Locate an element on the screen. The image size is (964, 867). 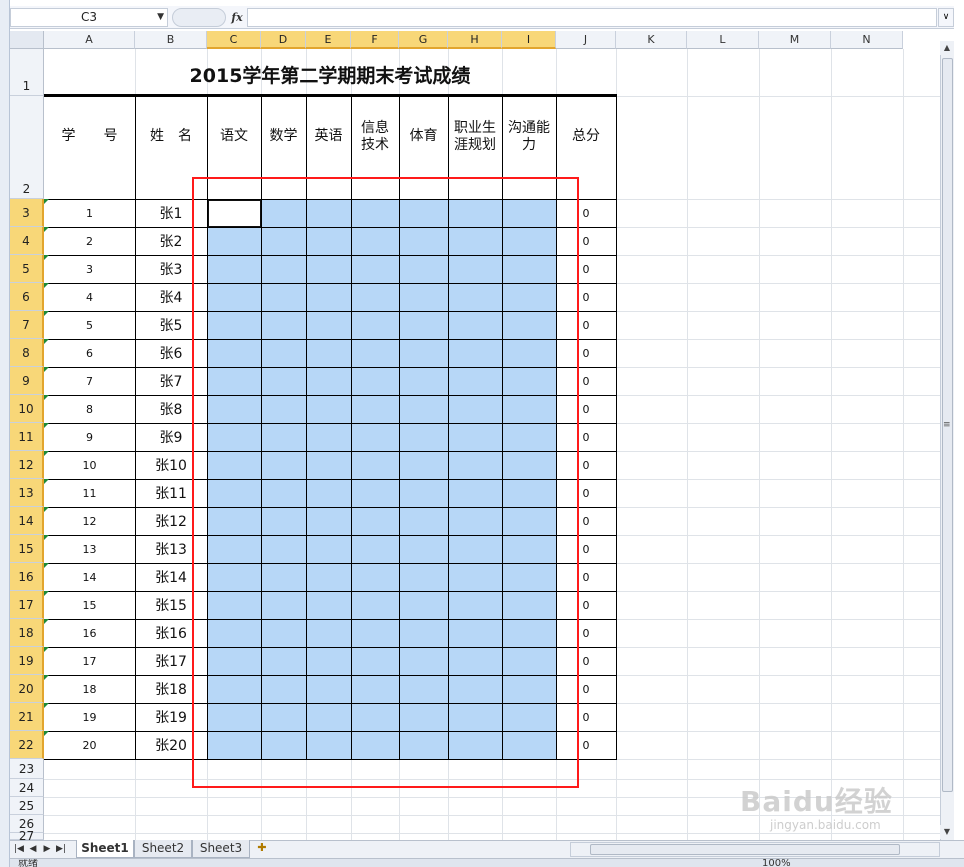
row-header-14: 14 is located at coordinates (27, 521).